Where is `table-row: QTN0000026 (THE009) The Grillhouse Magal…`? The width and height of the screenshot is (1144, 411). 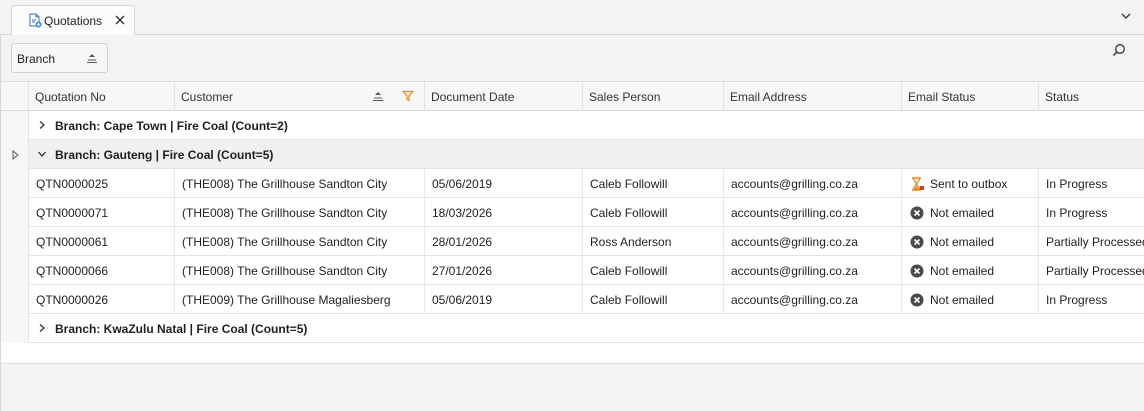 table-row: QTN0000026 (THE009) The Grillhouse Magal… is located at coordinates (586, 299).